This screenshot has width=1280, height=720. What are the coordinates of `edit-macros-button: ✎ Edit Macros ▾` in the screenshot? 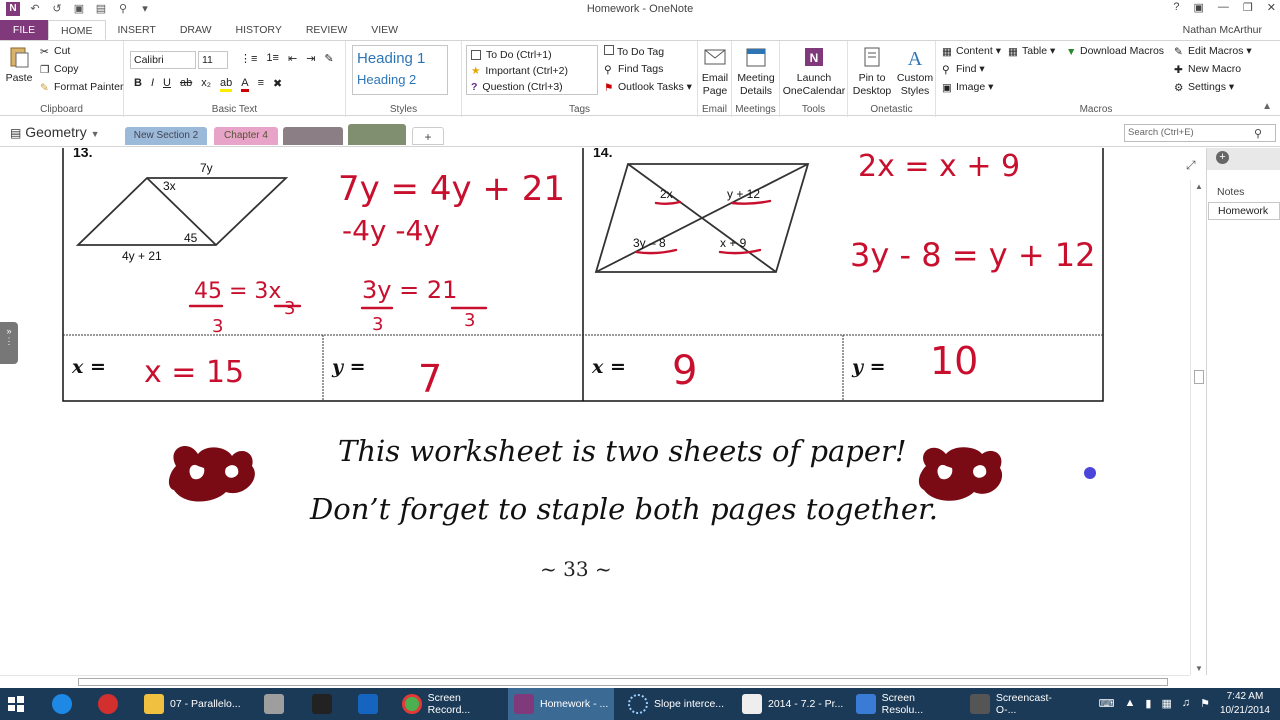 It's located at (1213, 51).